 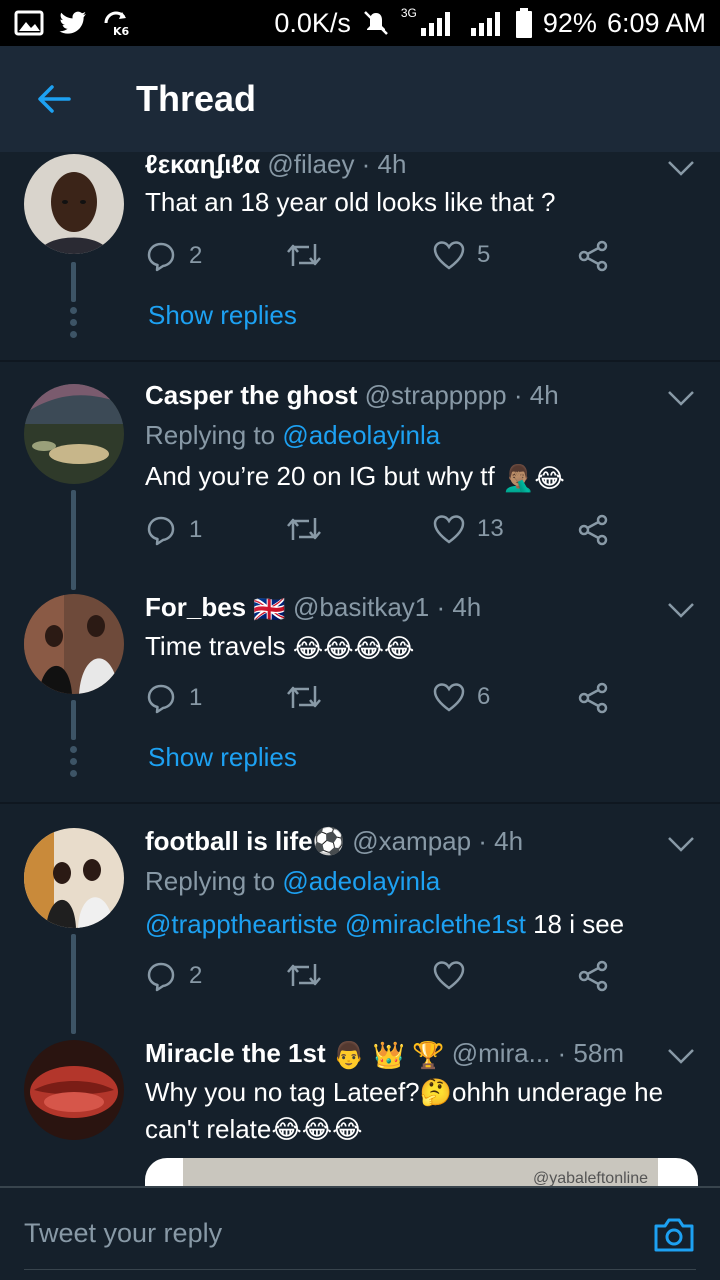 What do you see at coordinates (219, 646) in the screenshot?
I see `tweet-text-content: Time travels` at bounding box center [219, 646].